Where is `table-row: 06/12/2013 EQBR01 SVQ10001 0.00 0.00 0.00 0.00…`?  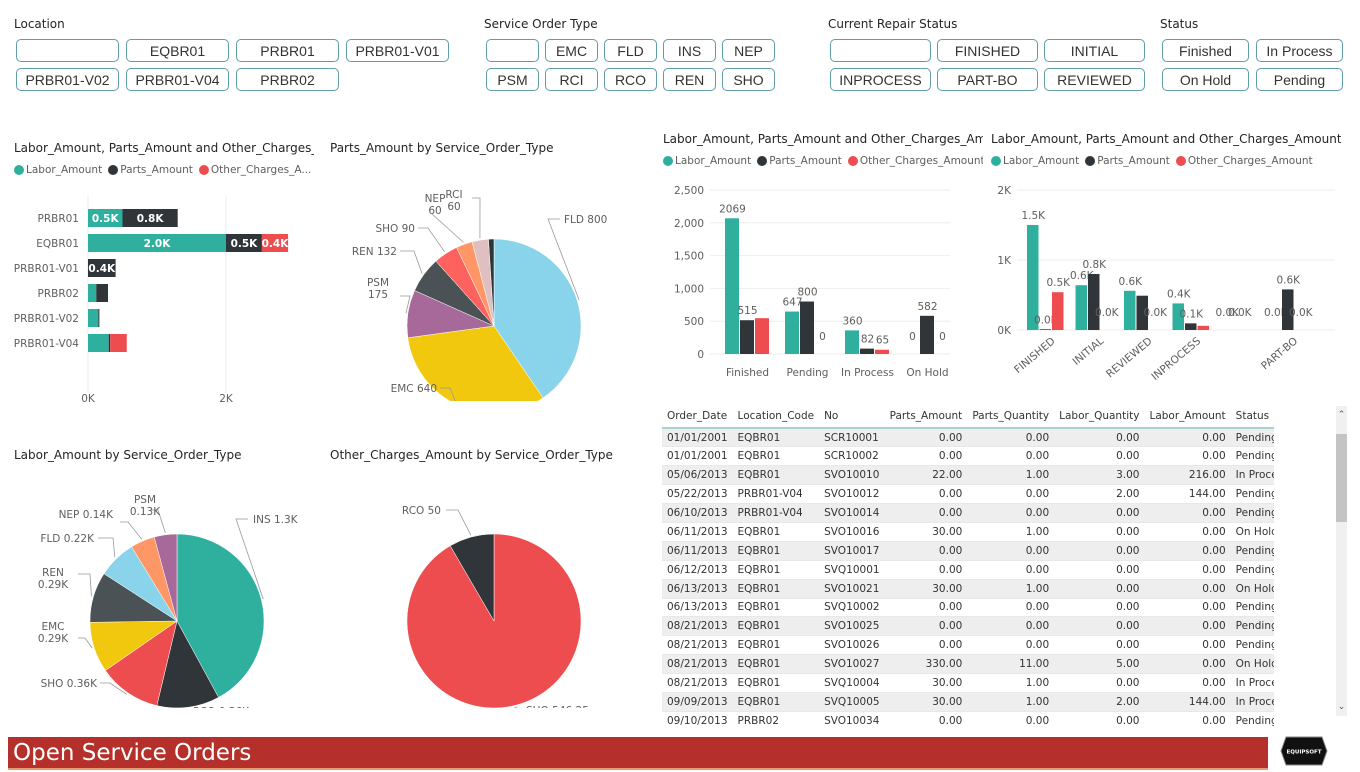 table-row: 06/12/2013 EQBR01 SVQ10001 0.00 0.00 0.00 0.00… is located at coordinates (968, 570).